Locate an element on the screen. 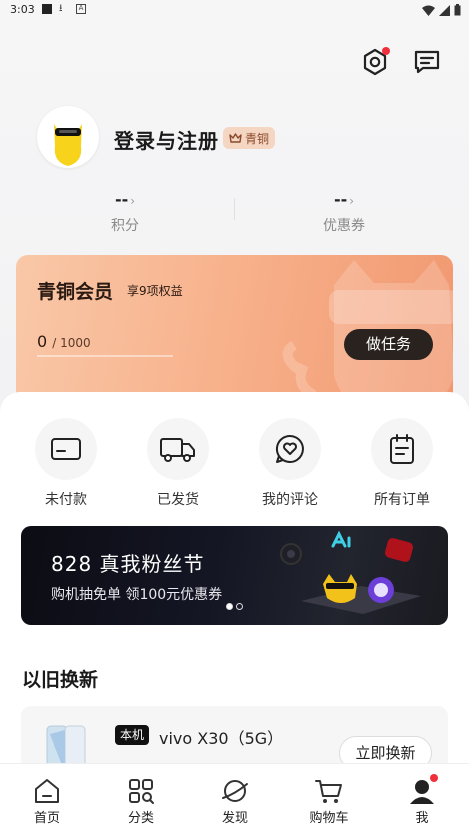 The width and height of the screenshot is (469, 833). cart-icon is located at coordinates (328, 791).